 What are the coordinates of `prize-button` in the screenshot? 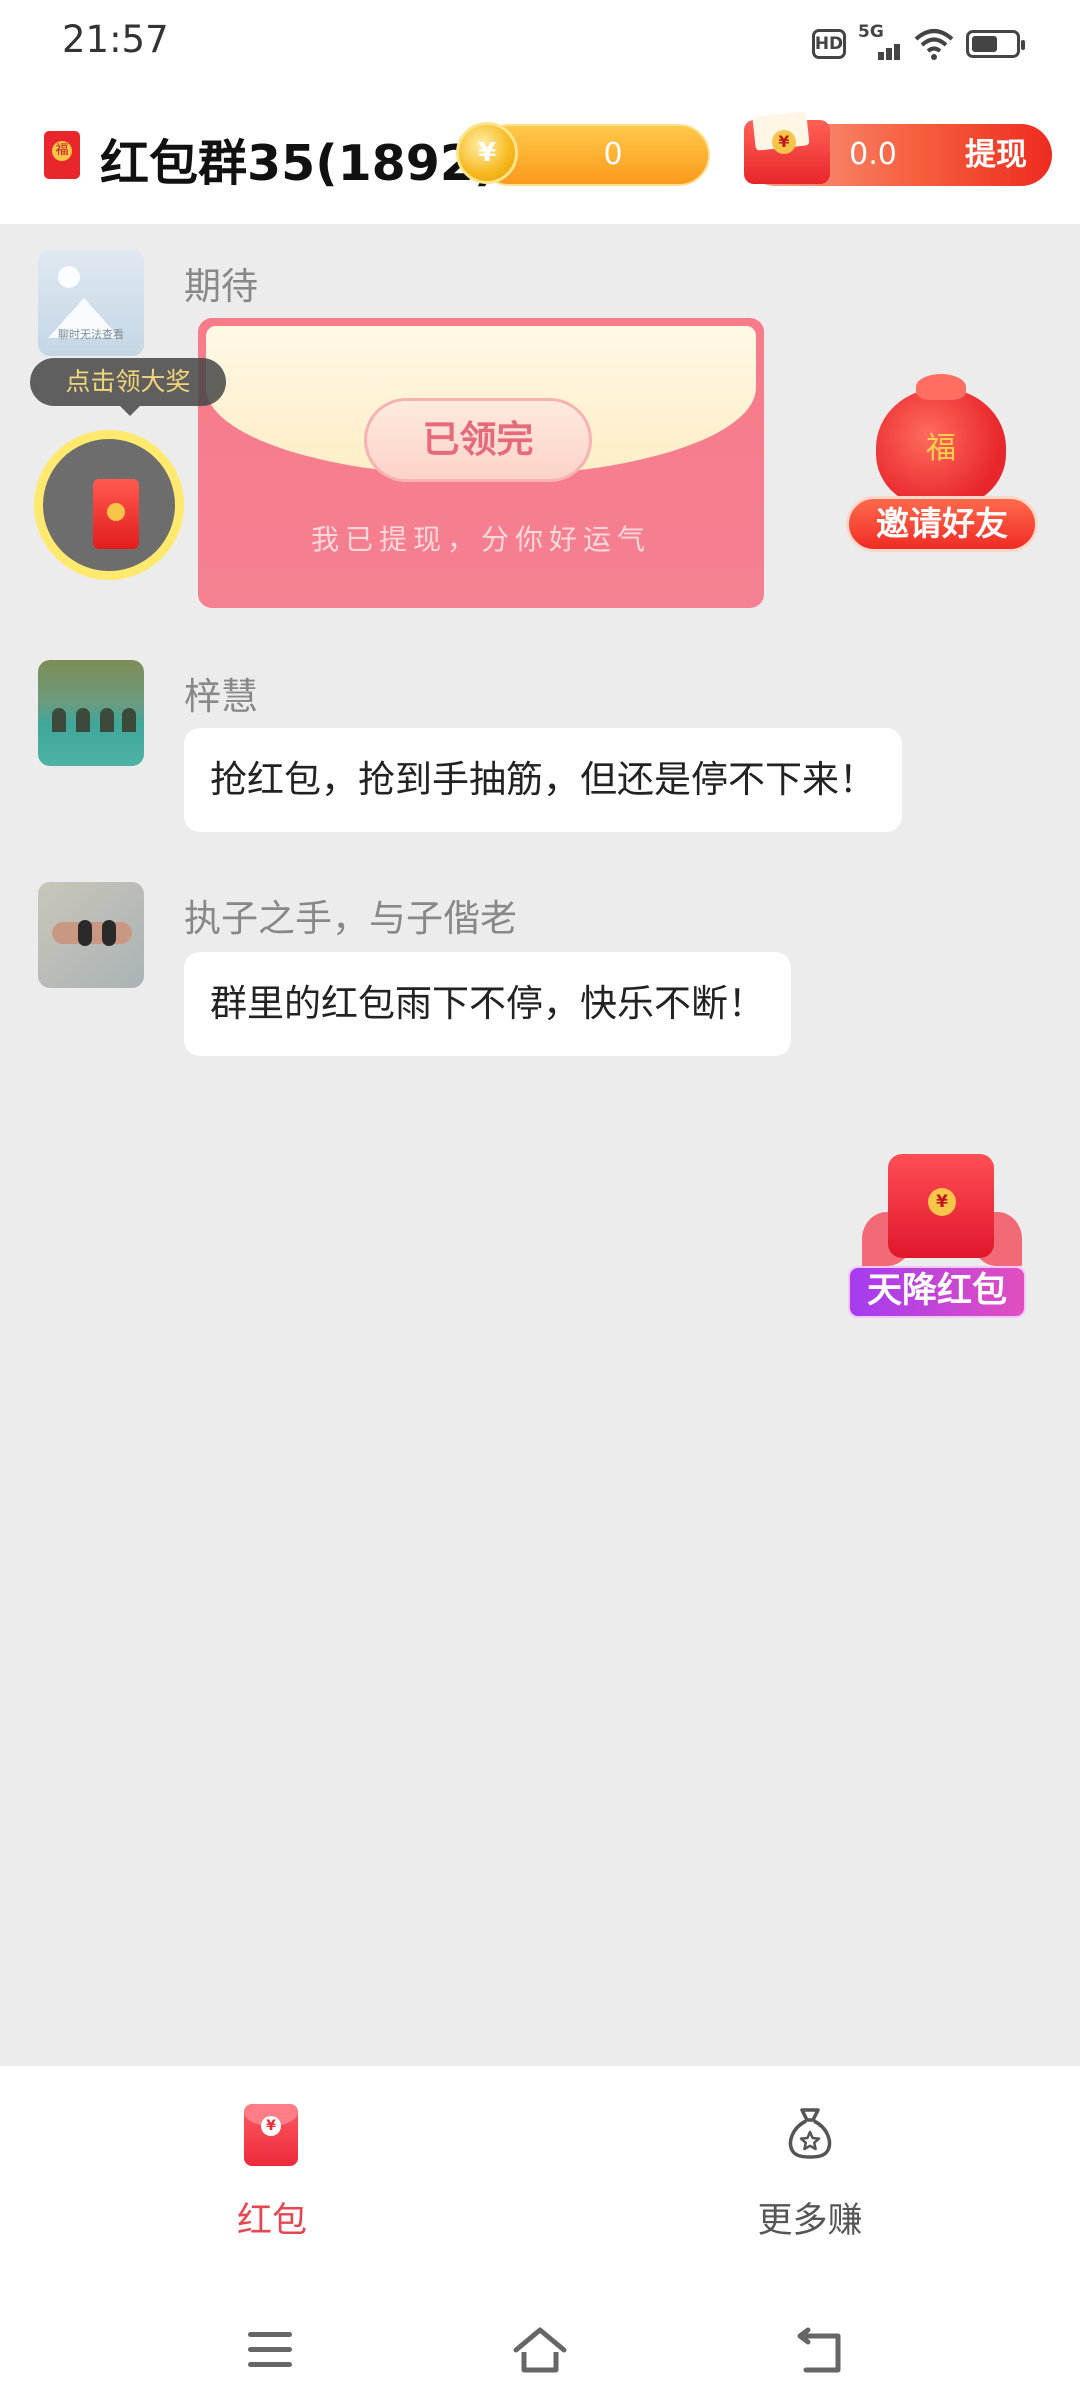 It's located at (109, 505).